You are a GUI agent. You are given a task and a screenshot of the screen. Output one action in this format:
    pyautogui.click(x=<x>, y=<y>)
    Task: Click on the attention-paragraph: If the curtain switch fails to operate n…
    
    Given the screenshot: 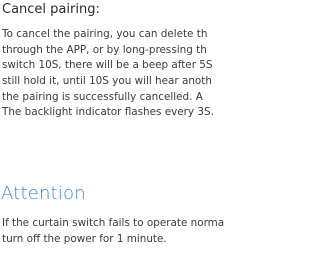 What is the action you would take?
    pyautogui.click(x=113, y=231)
    